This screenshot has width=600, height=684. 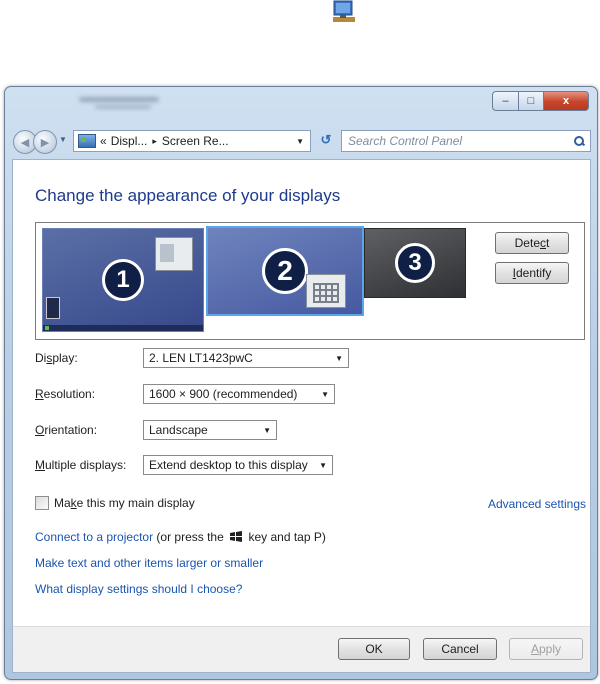 I want to click on search-placeholder: Search Control Panel, so click(x=405, y=141).